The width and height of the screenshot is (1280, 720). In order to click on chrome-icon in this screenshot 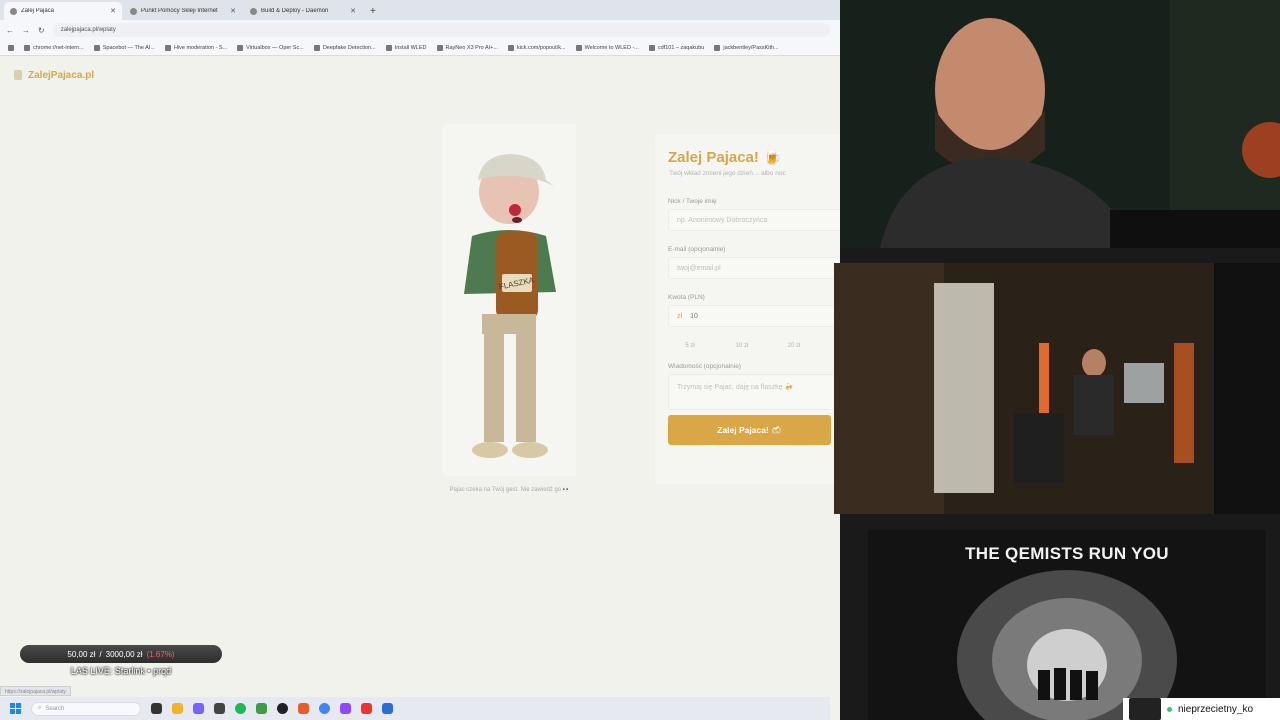, I will do `click(324, 708)`.